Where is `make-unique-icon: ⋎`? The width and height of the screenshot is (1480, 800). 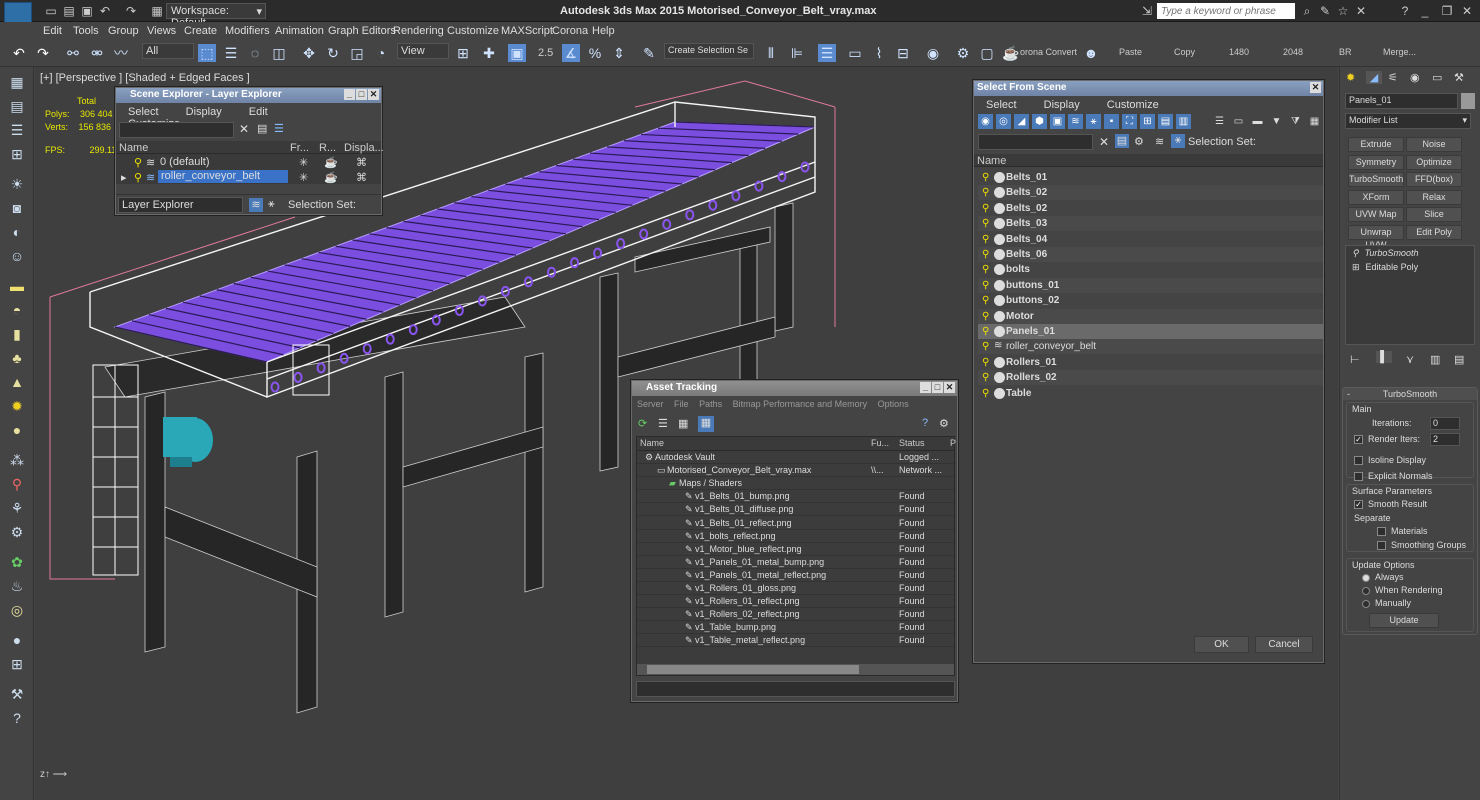 make-unique-icon: ⋎ is located at coordinates (1410, 359).